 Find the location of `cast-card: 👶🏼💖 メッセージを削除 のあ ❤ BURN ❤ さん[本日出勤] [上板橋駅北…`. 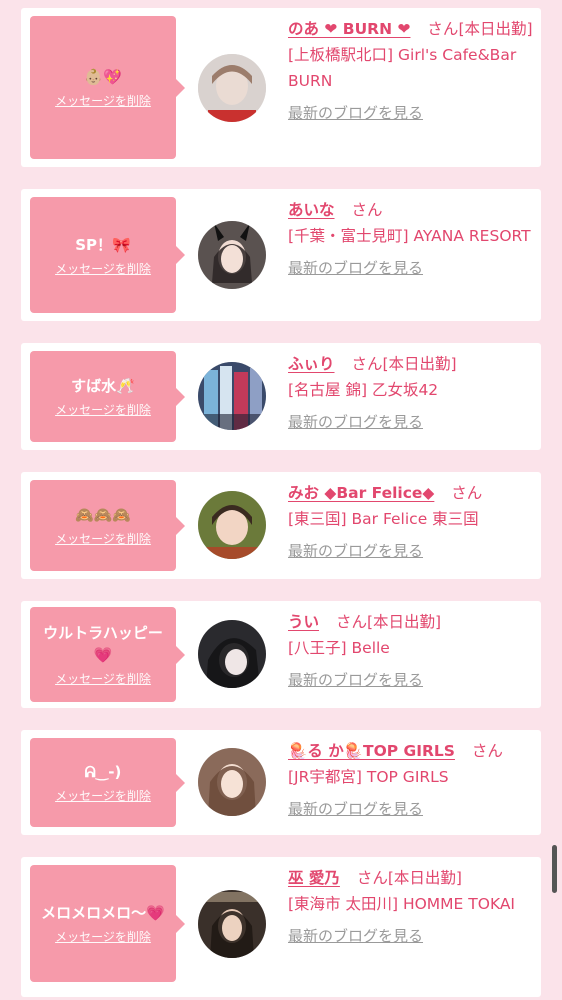

cast-card: 👶🏼💖 メッセージを削除 のあ ❤ BURN ❤ さん[本日出勤] [上板橋駅北… is located at coordinates (281, 87).